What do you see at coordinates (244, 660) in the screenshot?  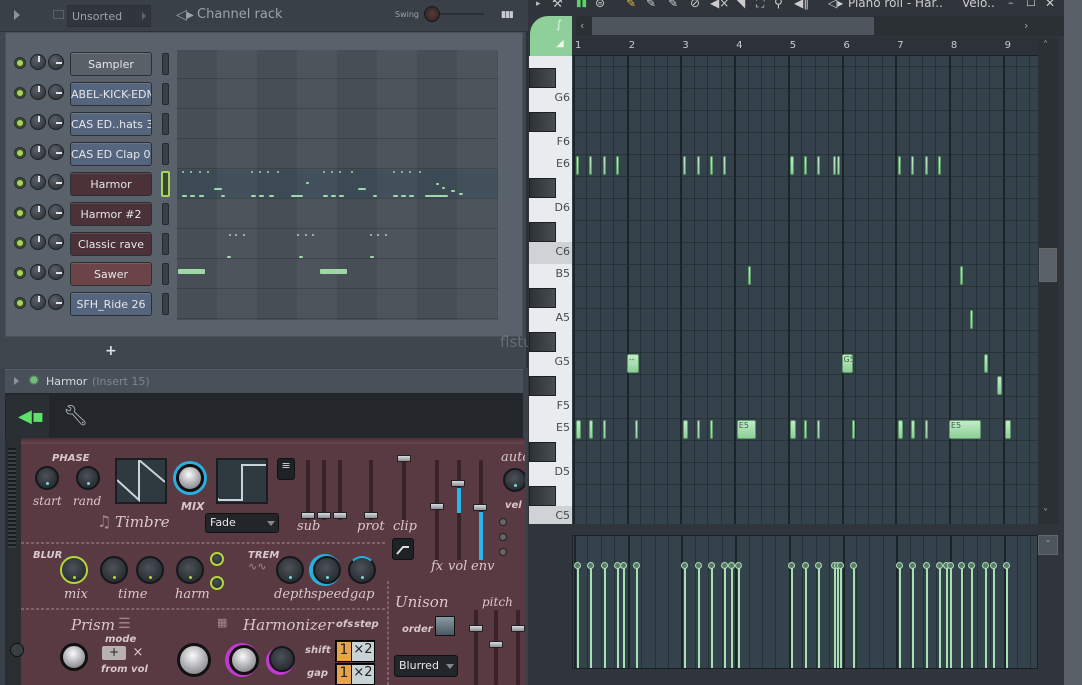 I see `harmonizer-width-knob` at bounding box center [244, 660].